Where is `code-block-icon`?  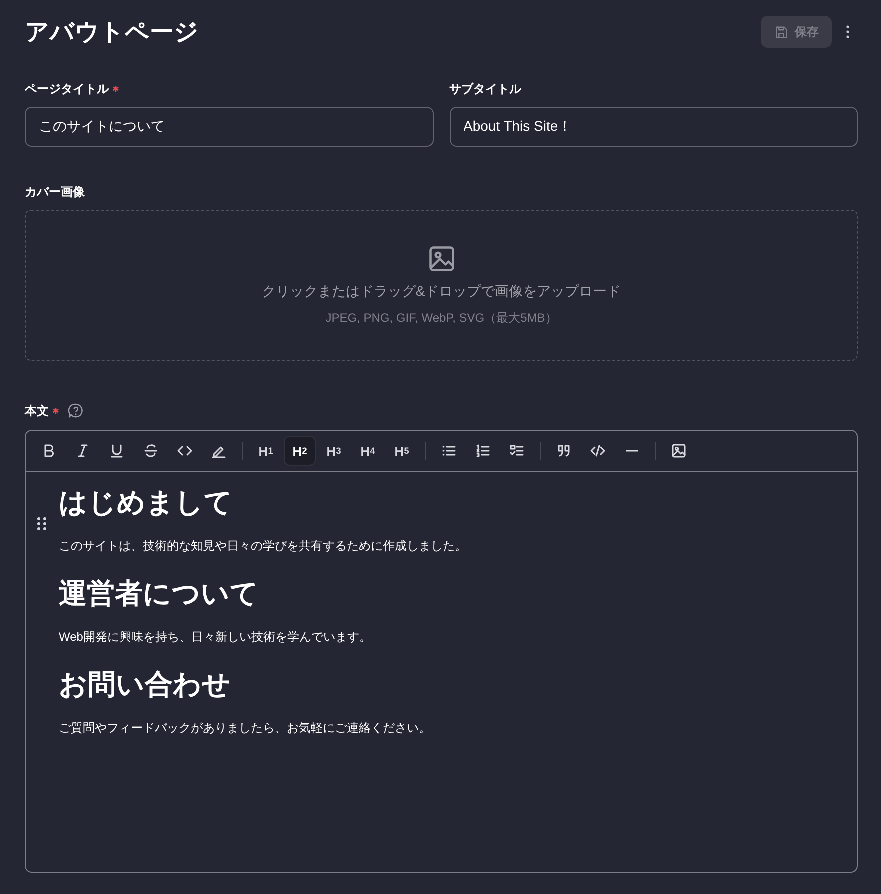
code-block-icon is located at coordinates (598, 451).